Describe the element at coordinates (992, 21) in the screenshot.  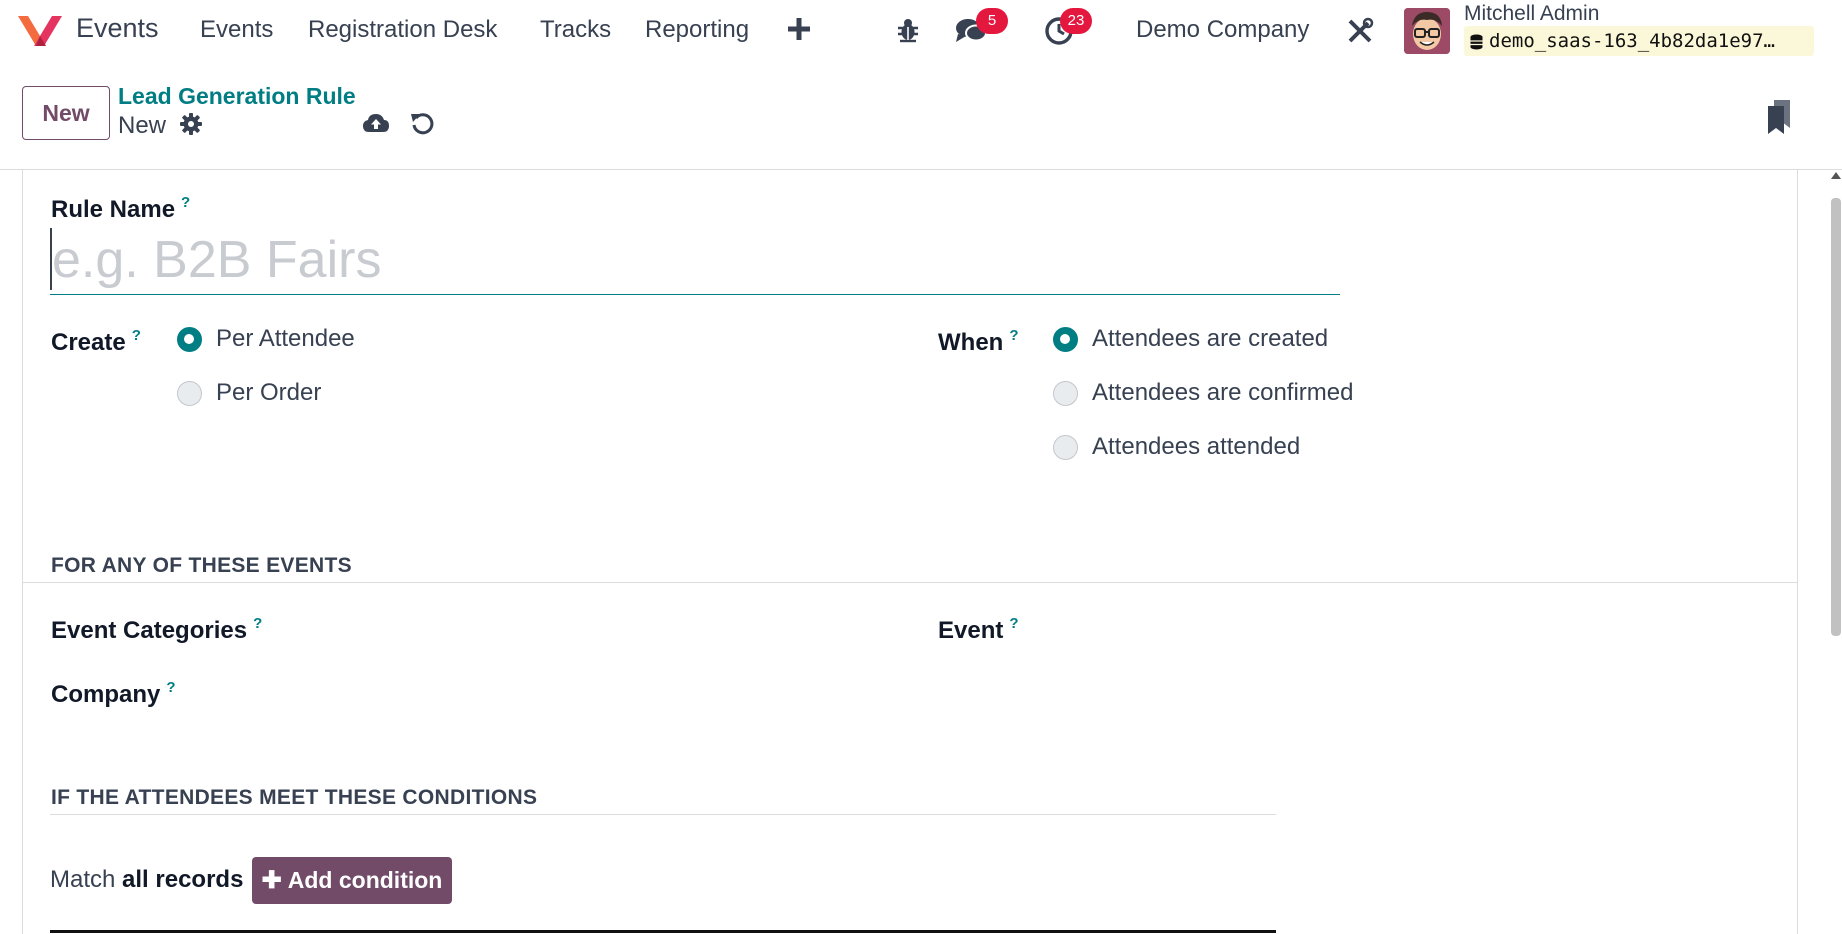
I see `messages-count-badge: 5` at that location.